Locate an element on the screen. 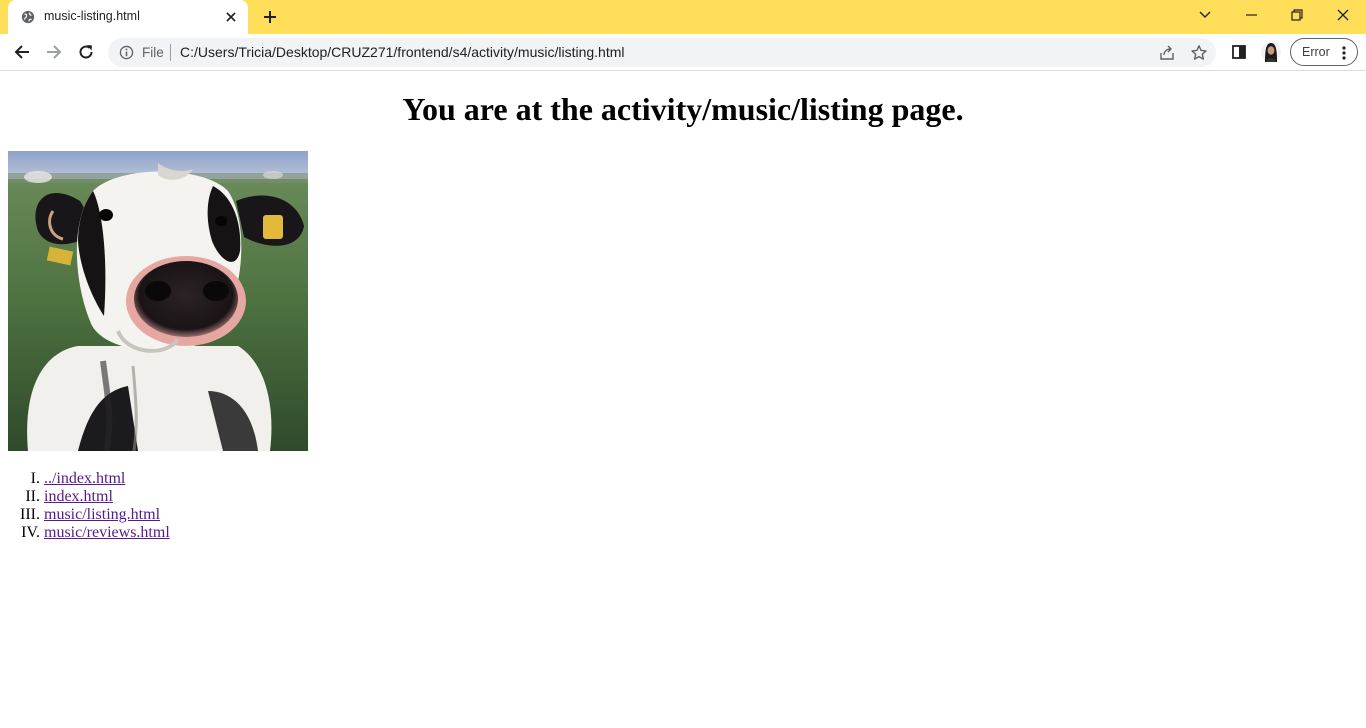  close-icon is located at coordinates (1343, 15).